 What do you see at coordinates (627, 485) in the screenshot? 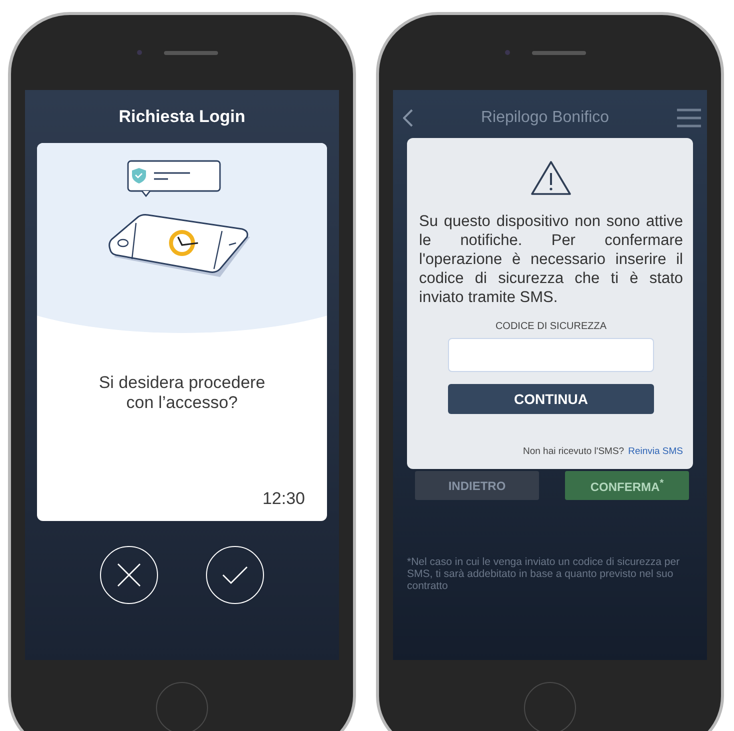
I see `action-button: CONFERMA$^{*}$` at bounding box center [627, 485].